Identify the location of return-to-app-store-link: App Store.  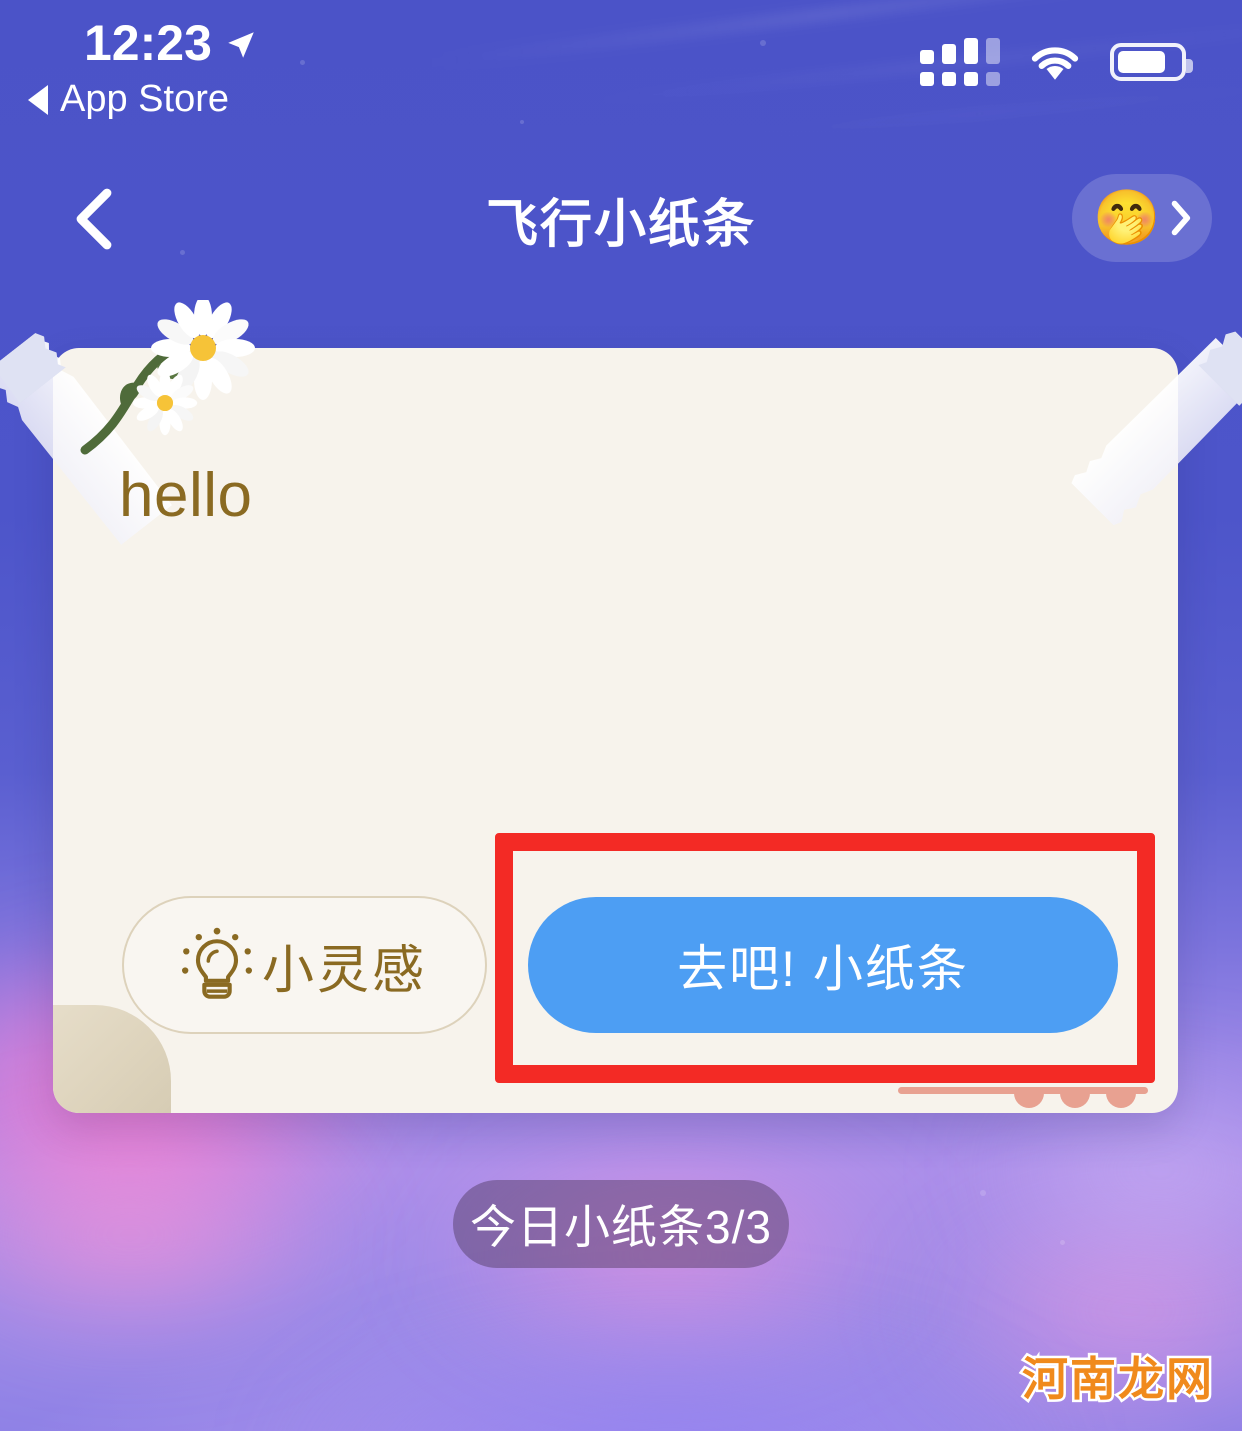
(128, 99).